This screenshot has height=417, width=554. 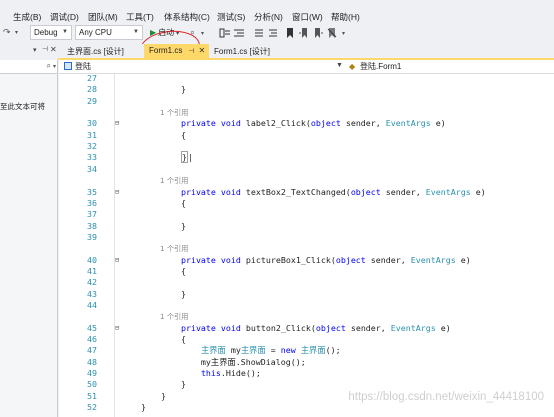 What do you see at coordinates (49, 66) in the screenshot?
I see `search-icon: ⌕` at bounding box center [49, 66].